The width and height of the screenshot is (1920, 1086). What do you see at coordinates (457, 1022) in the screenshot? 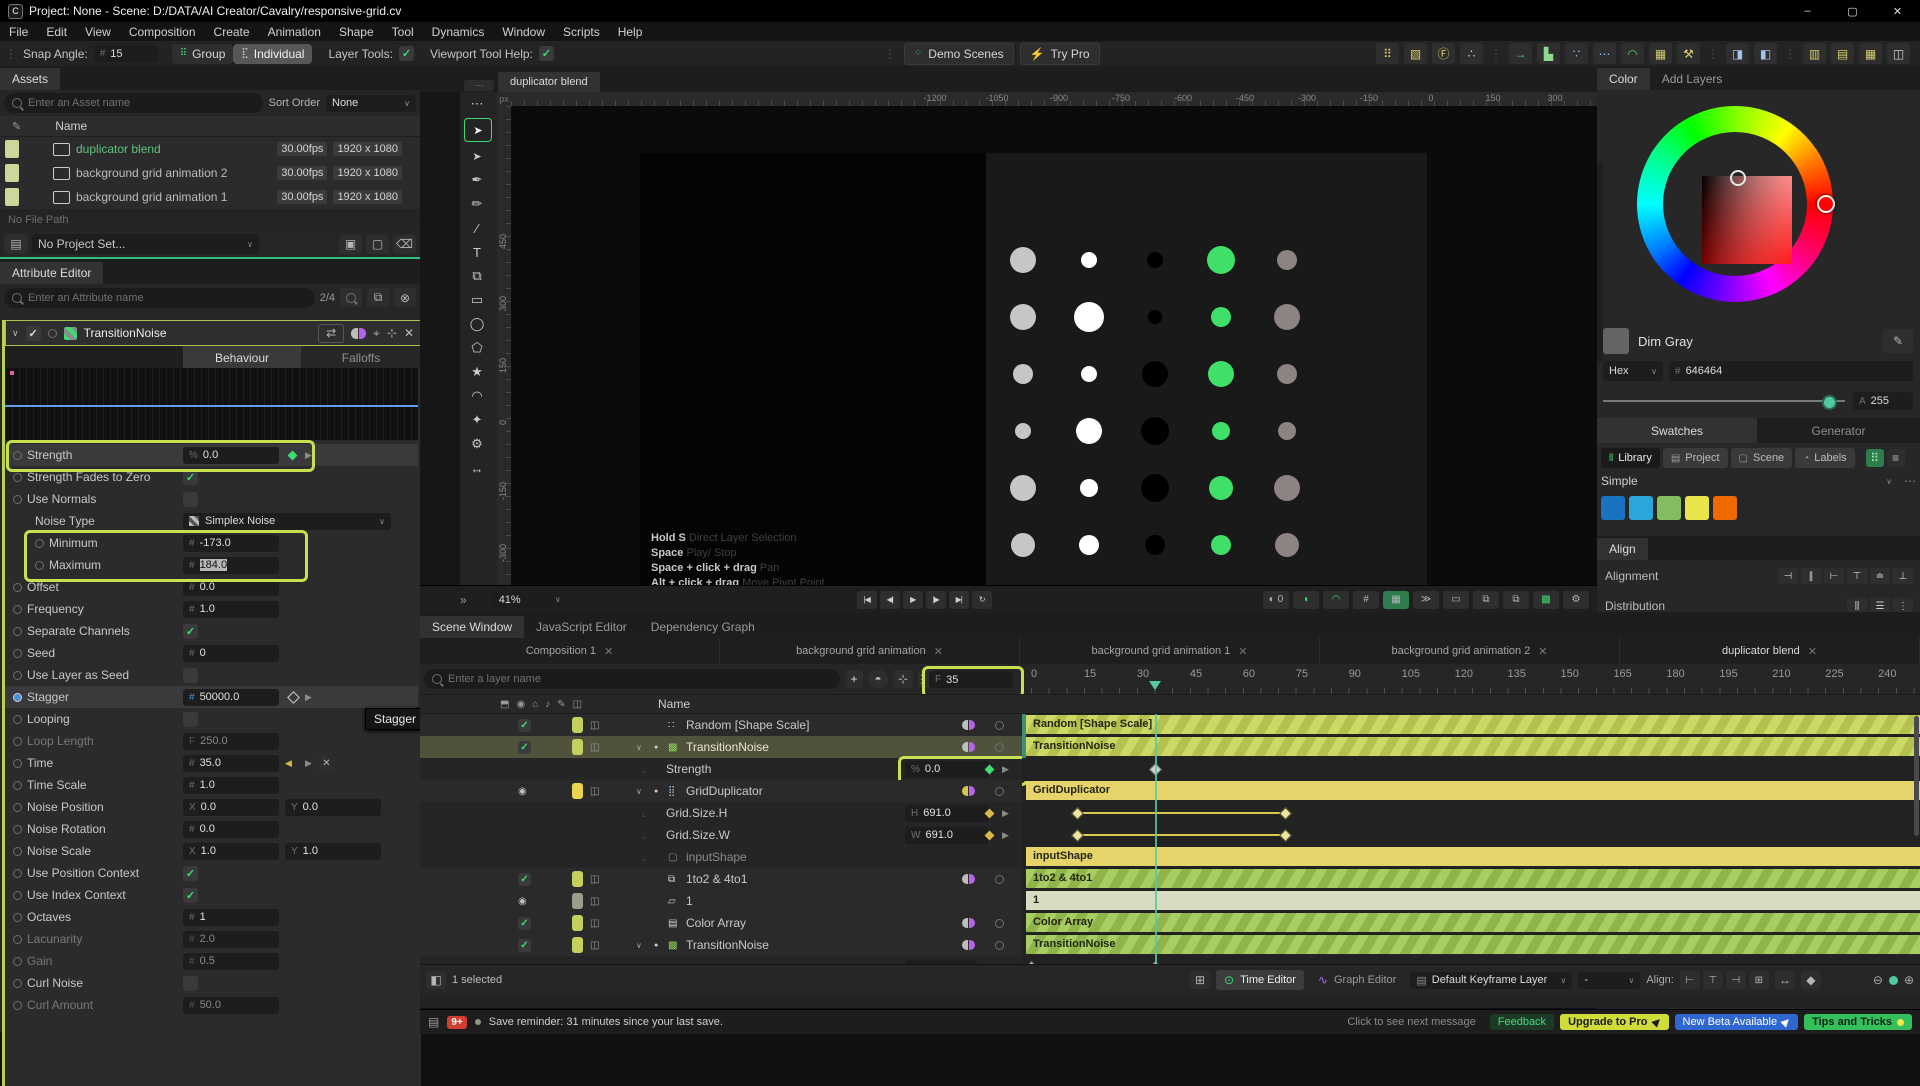
I see `notification-badge: 9+` at bounding box center [457, 1022].